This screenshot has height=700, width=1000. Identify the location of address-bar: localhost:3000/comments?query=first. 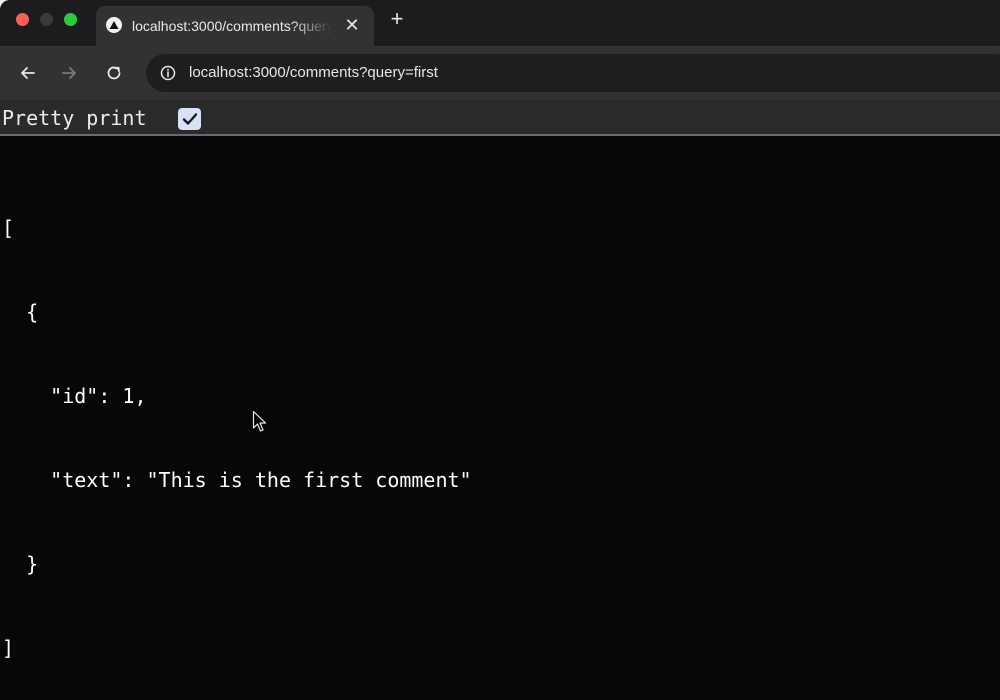
(573, 73).